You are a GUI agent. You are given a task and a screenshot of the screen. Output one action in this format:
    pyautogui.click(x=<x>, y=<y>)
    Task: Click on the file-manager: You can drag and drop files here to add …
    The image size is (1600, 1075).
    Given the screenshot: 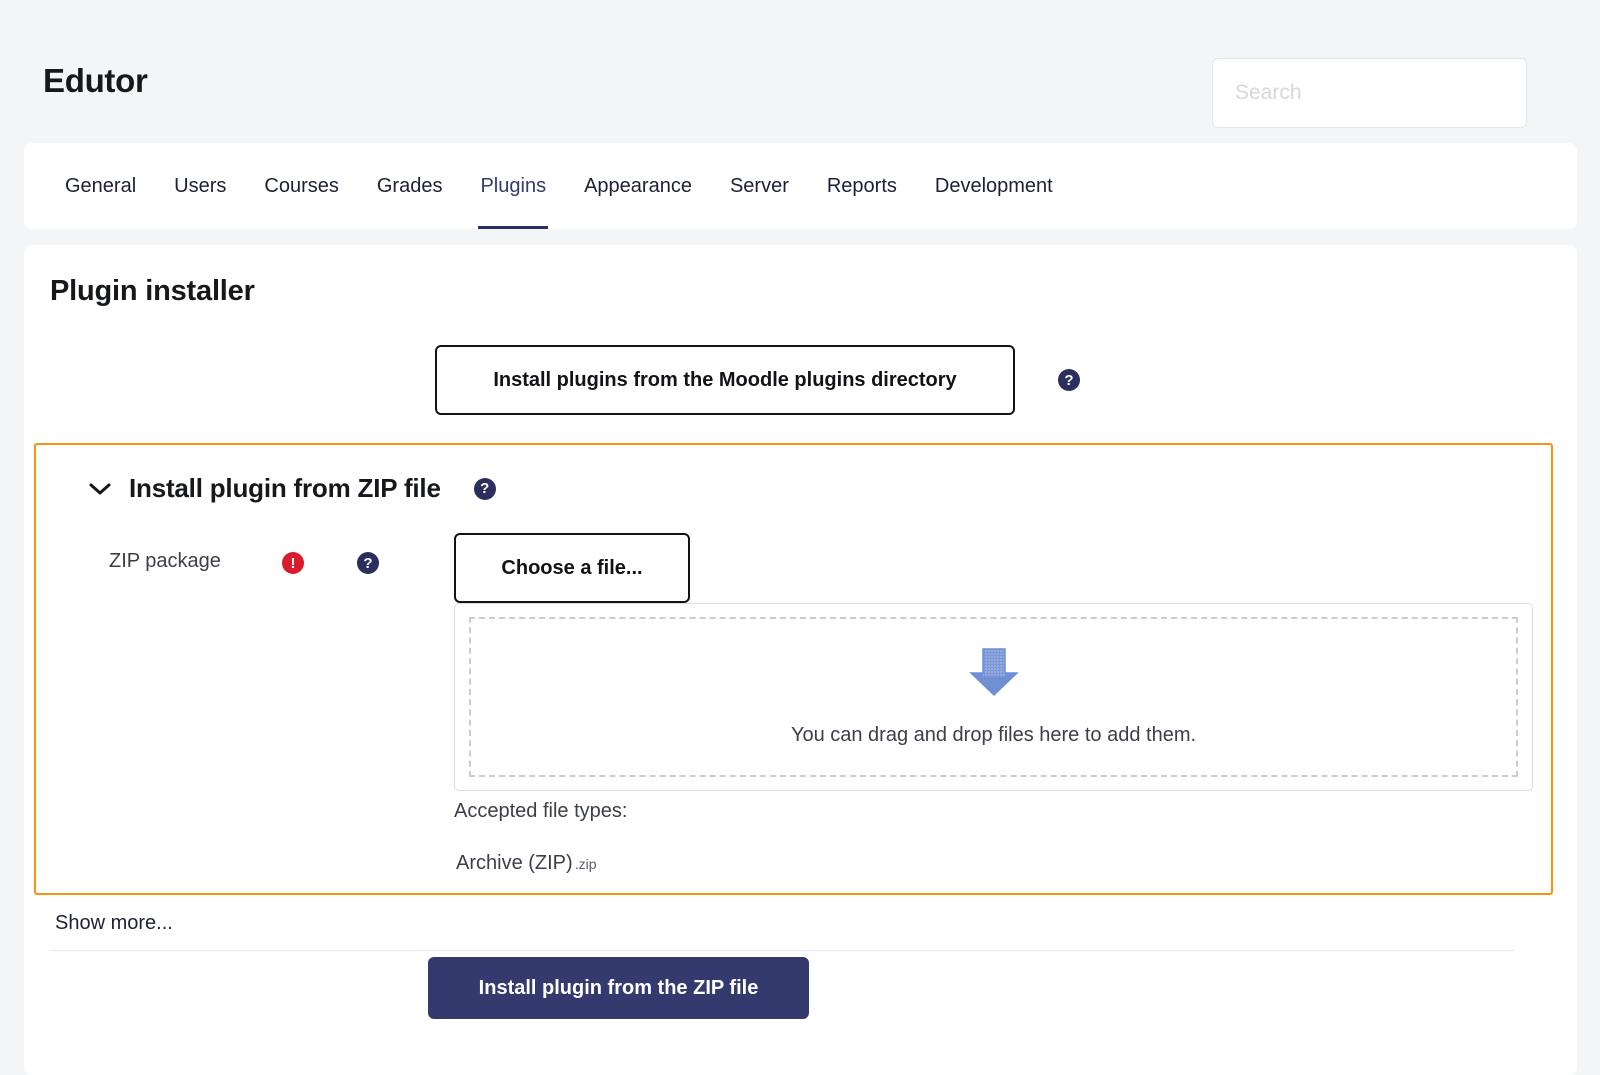 What is the action you would take?
    pyautogui.click(x=993, y=697)
    